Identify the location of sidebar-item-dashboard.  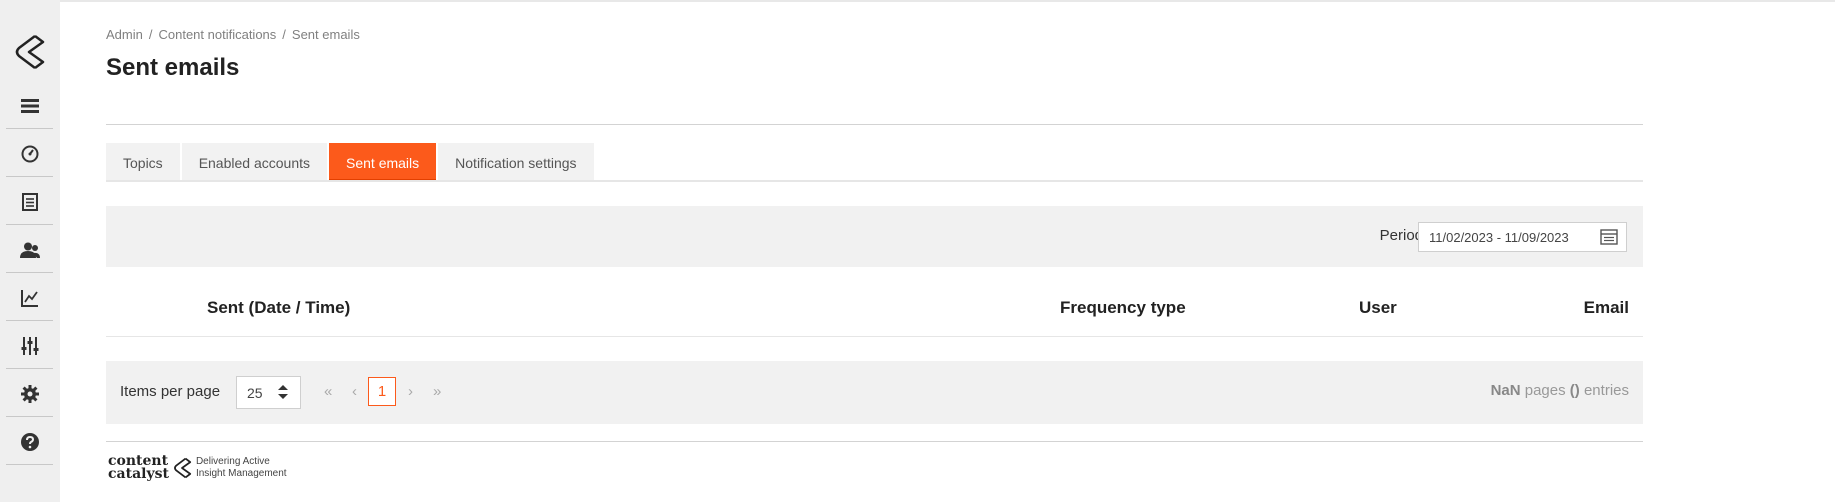
(30, 153).